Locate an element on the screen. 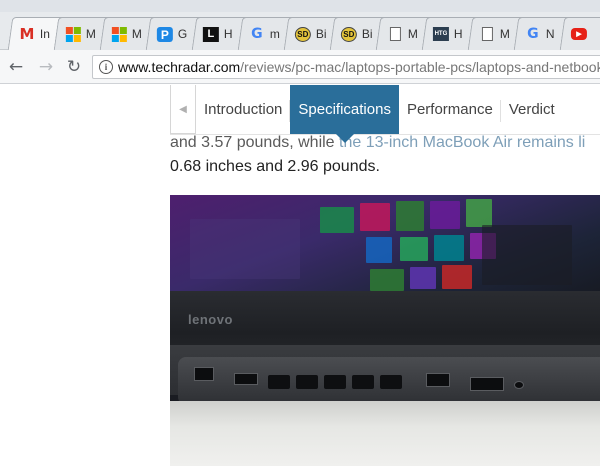  power-port is located at coordinates (204, 374).